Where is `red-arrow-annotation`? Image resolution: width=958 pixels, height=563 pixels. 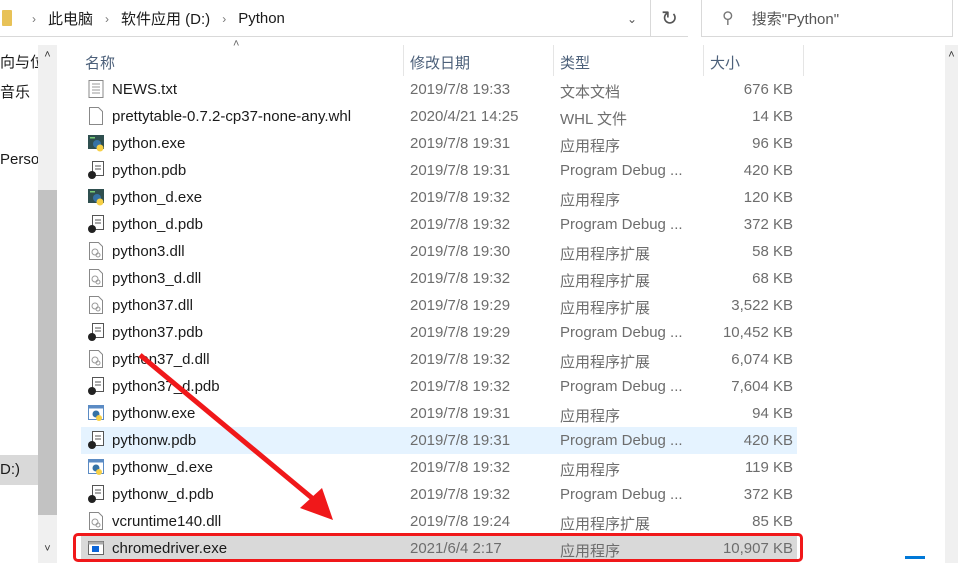
red-arrow-annotation is located at coordinates (235, 436).